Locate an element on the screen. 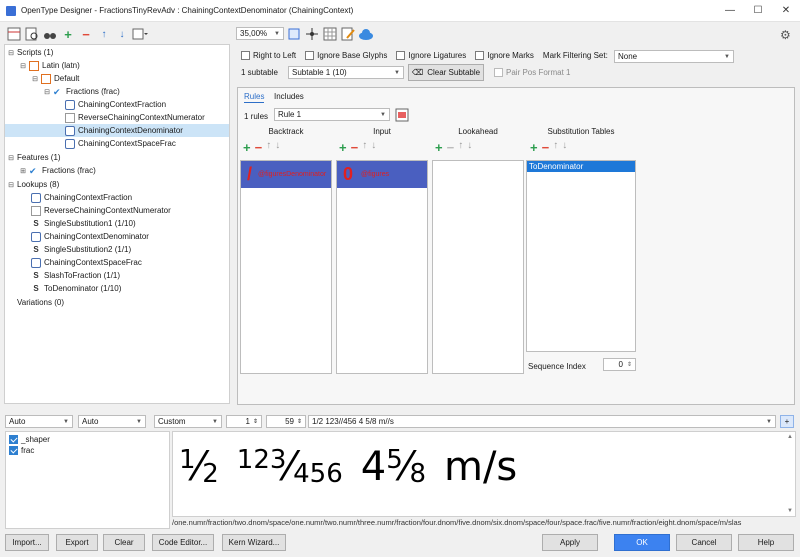  options-dropdown-icon is located at coordinates (140, 34).